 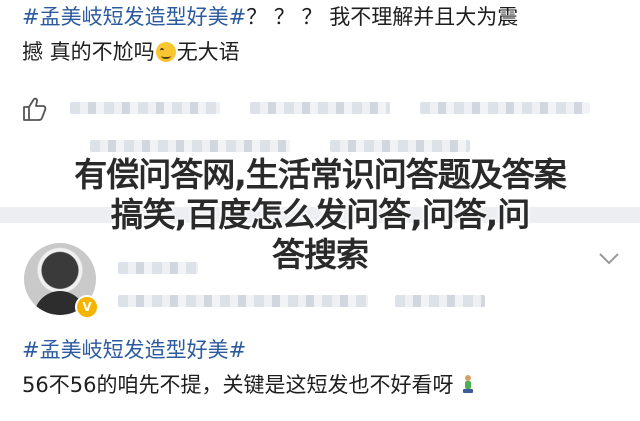 What do you see at coordinates (165, 52) in the screenshot?
I see `grinning-sweat-emoji-icon` at bounding box center [165, 52].